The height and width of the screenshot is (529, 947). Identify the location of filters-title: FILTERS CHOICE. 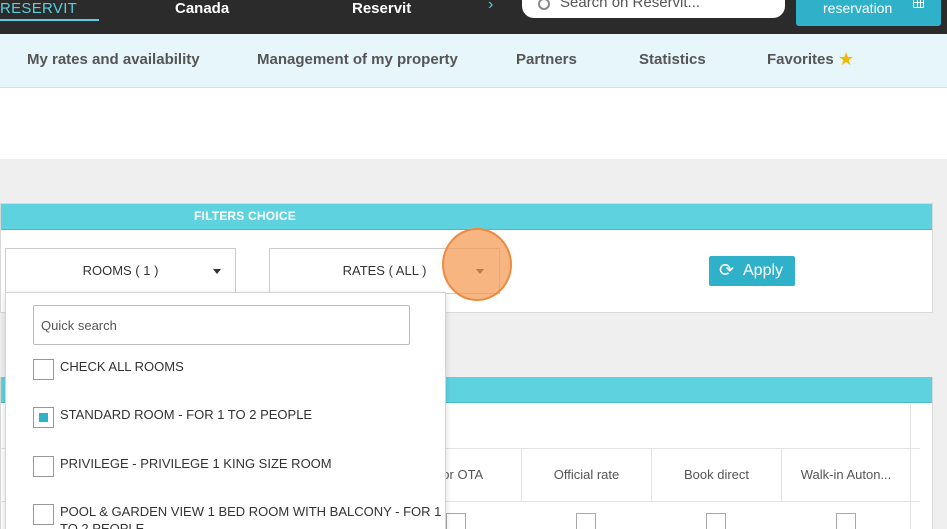
(245, 216).